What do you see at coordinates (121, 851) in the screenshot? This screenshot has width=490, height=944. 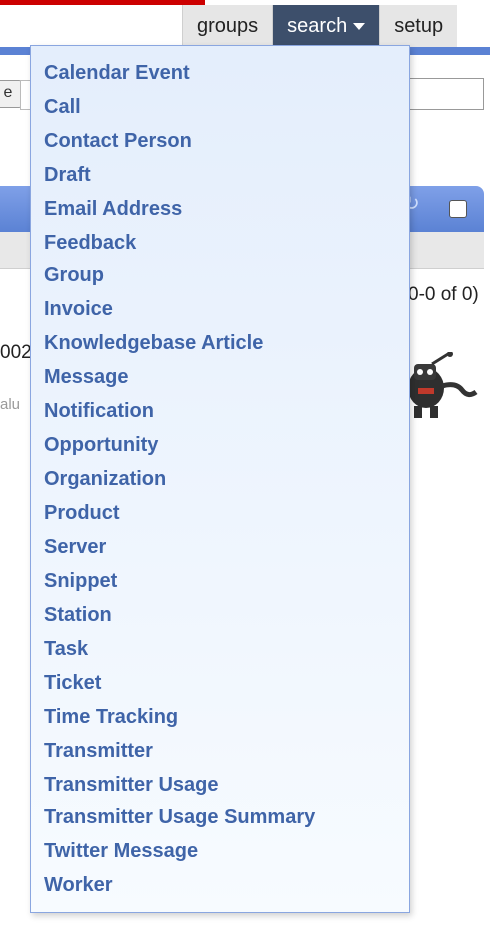 I see `dropdown-item-twitter-message: Twitter Message` at bounding box center [121, 851].